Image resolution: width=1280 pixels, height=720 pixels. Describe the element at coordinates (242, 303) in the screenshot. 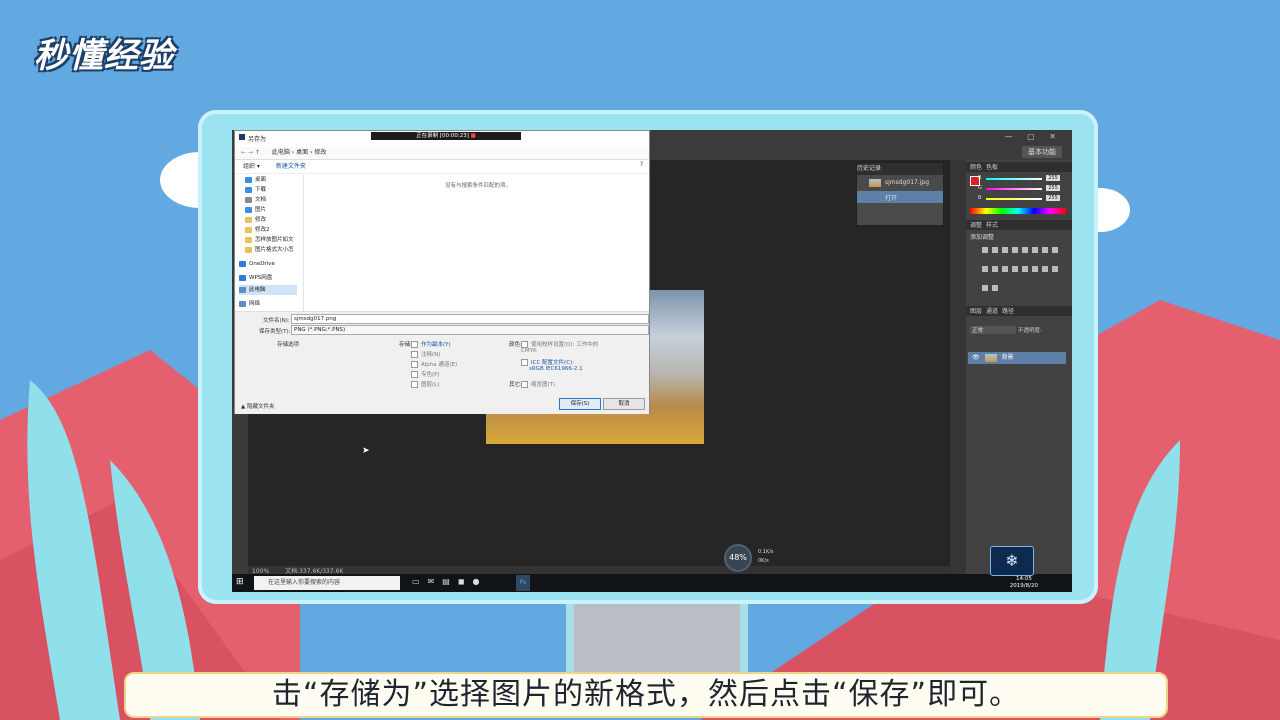

I see `network-icon` at that location.